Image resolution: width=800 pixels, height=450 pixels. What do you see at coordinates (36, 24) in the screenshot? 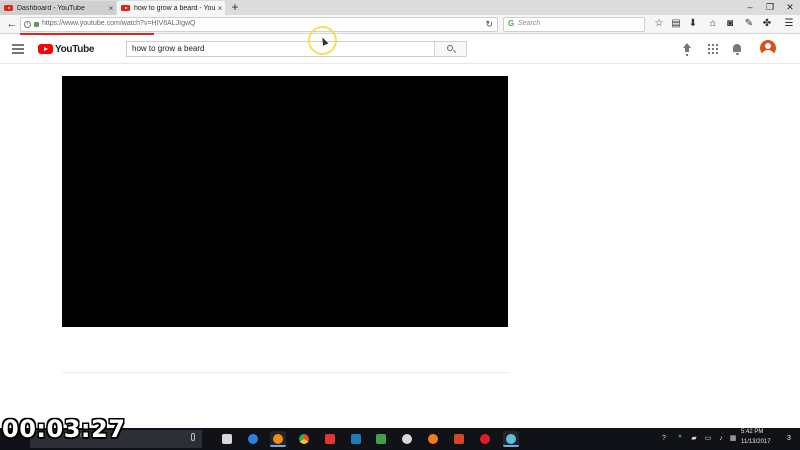
I see `lock-icon` at bounding box center [36, 24].